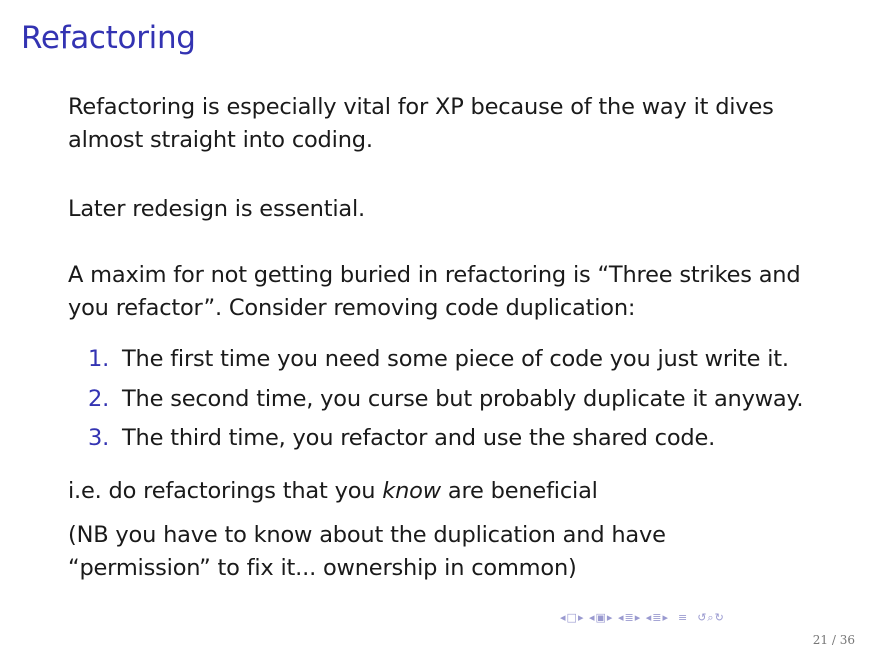  I want to click on page-number: 21 / 36, so click(833, 640).